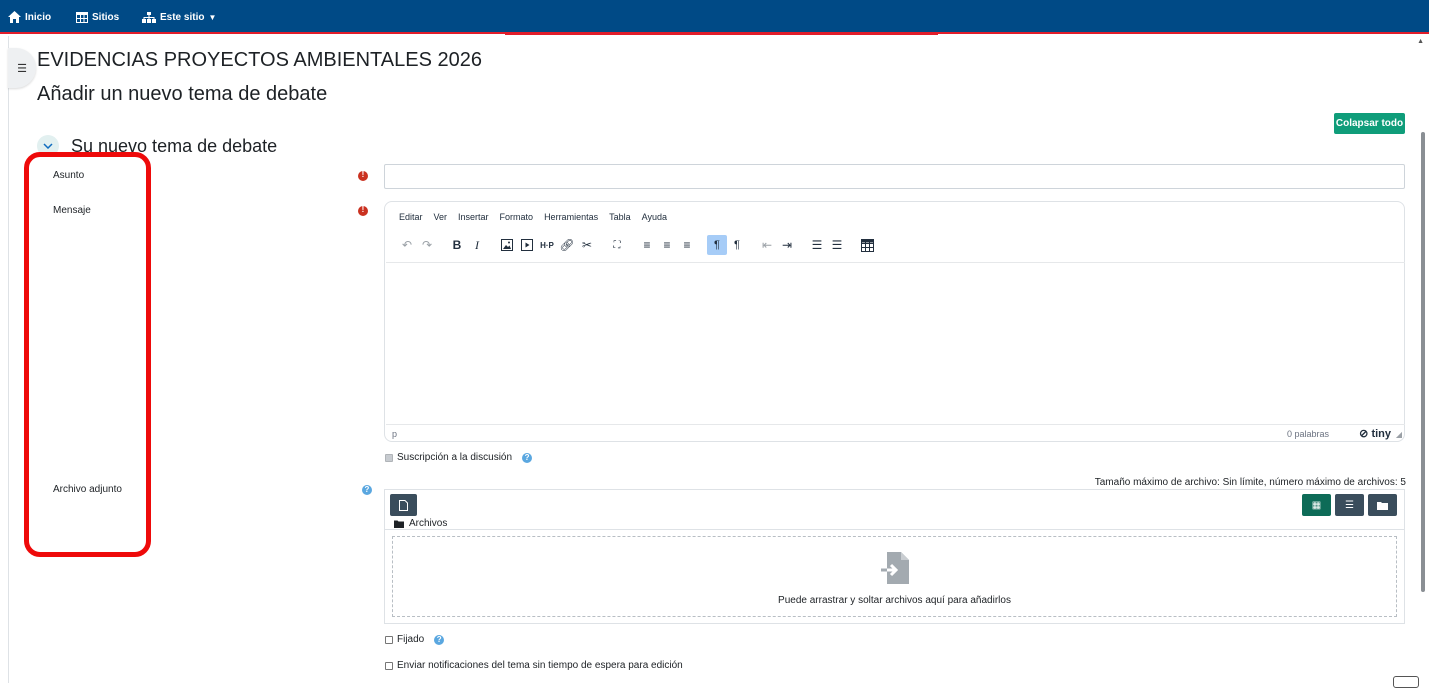  I want to click on unlink-icon: ✂︎, so click(587, 245).